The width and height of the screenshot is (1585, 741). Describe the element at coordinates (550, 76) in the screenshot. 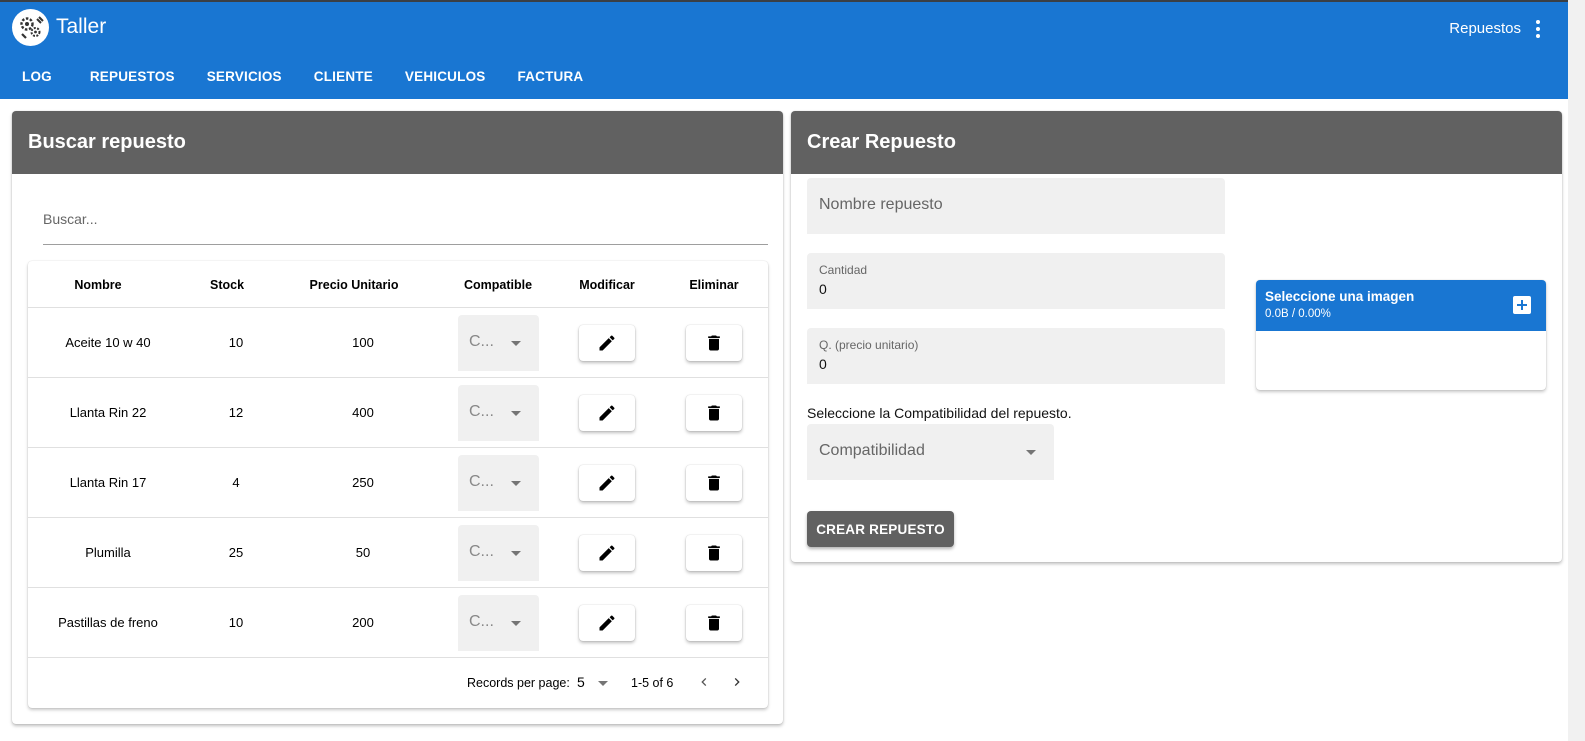

I see `tab-factura: FACTURA` at that location.